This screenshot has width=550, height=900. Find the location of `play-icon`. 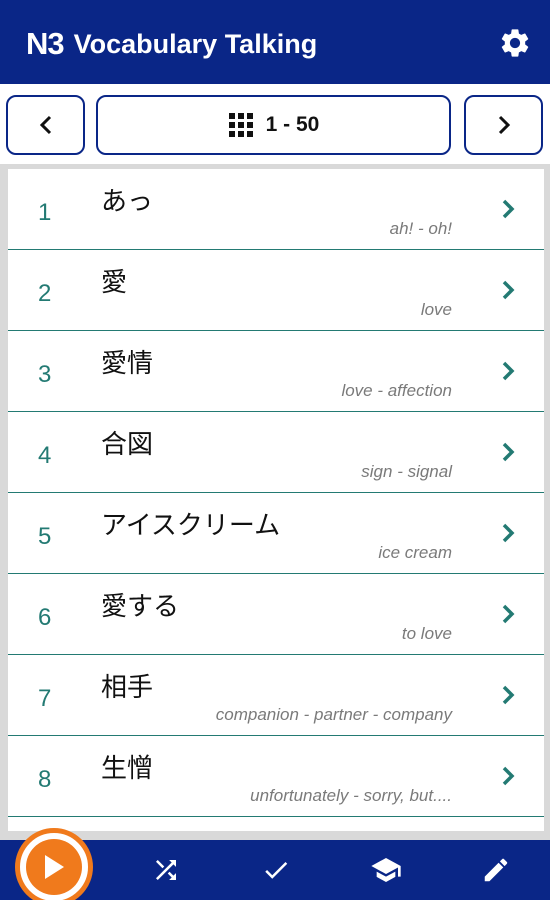

play-icon is located at coordinates (54, 867).